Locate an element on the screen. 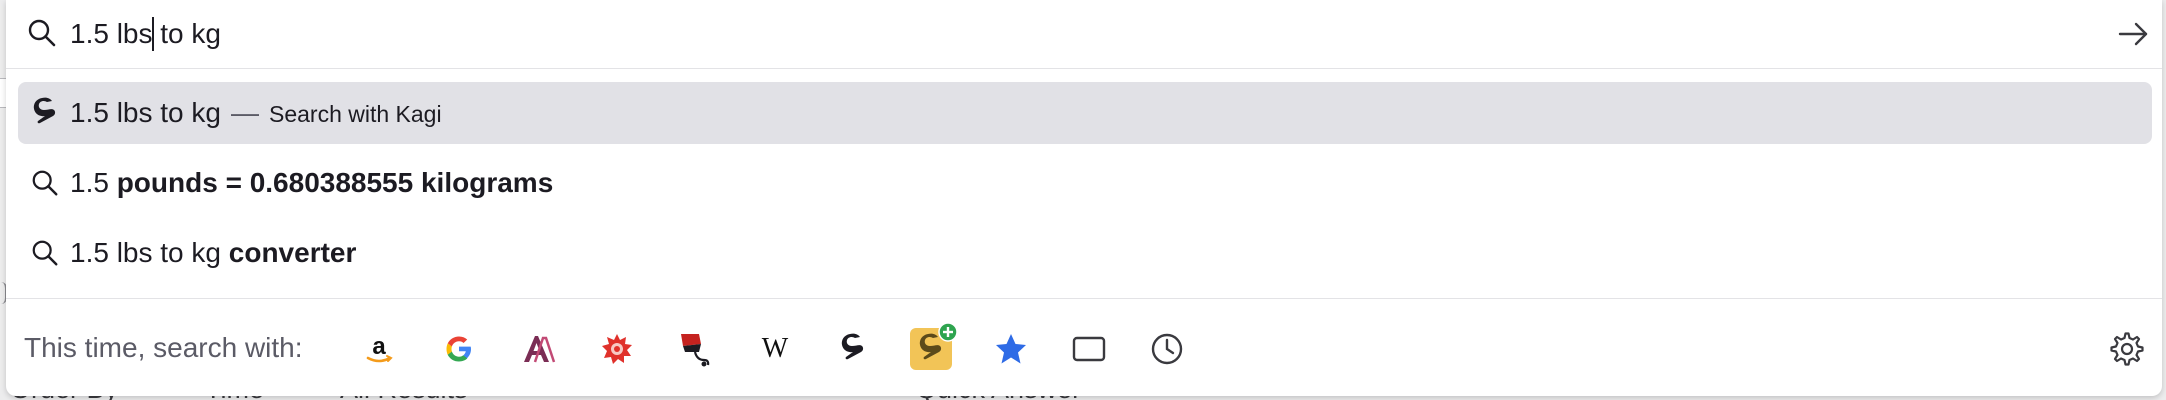  flag-icon is located at coordinates (695, 349).